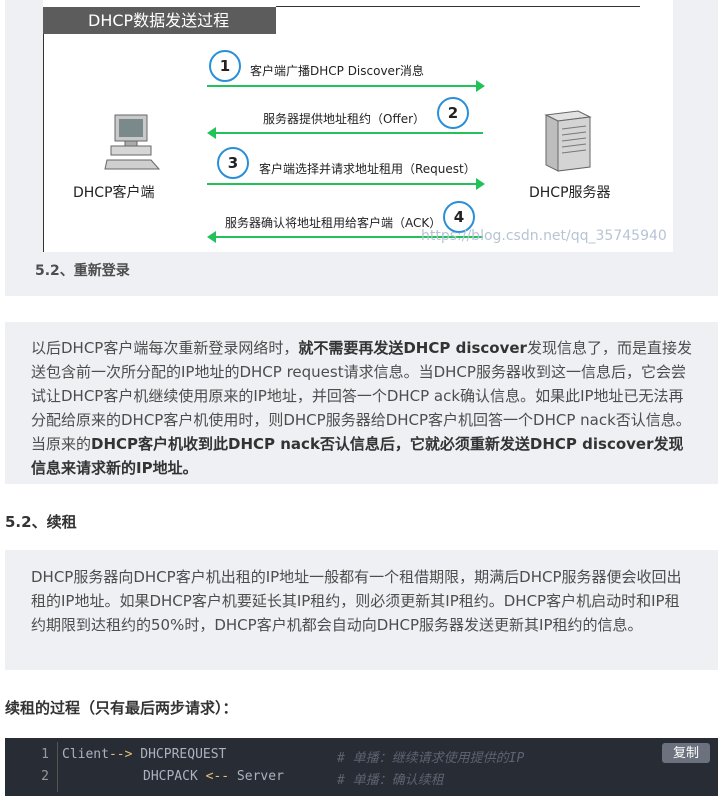 The height and width of the screenshot is (805, 728). I want to click on watermark: https://blog.csdn.net/qq_35745940, so click(544, 236).